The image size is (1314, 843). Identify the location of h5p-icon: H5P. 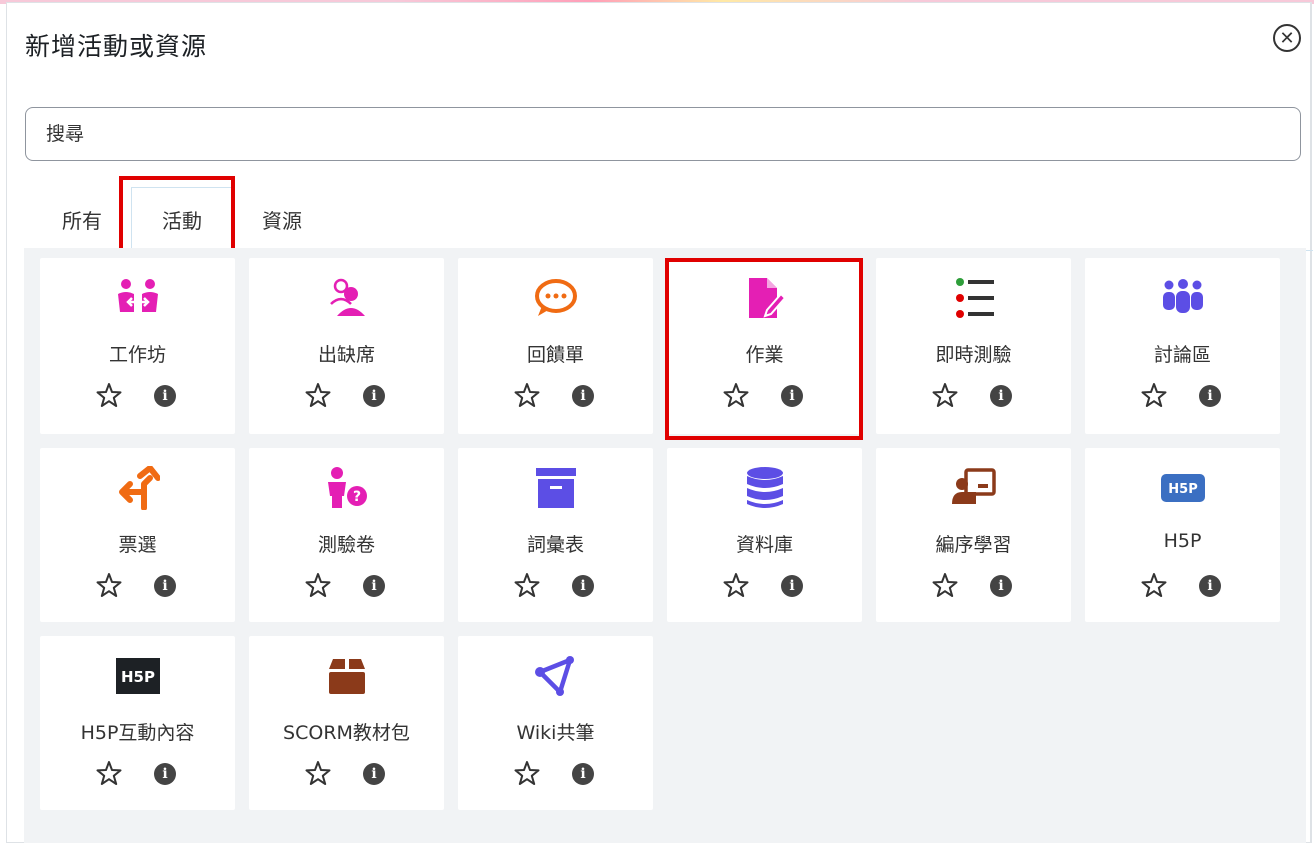
(1182, 488).